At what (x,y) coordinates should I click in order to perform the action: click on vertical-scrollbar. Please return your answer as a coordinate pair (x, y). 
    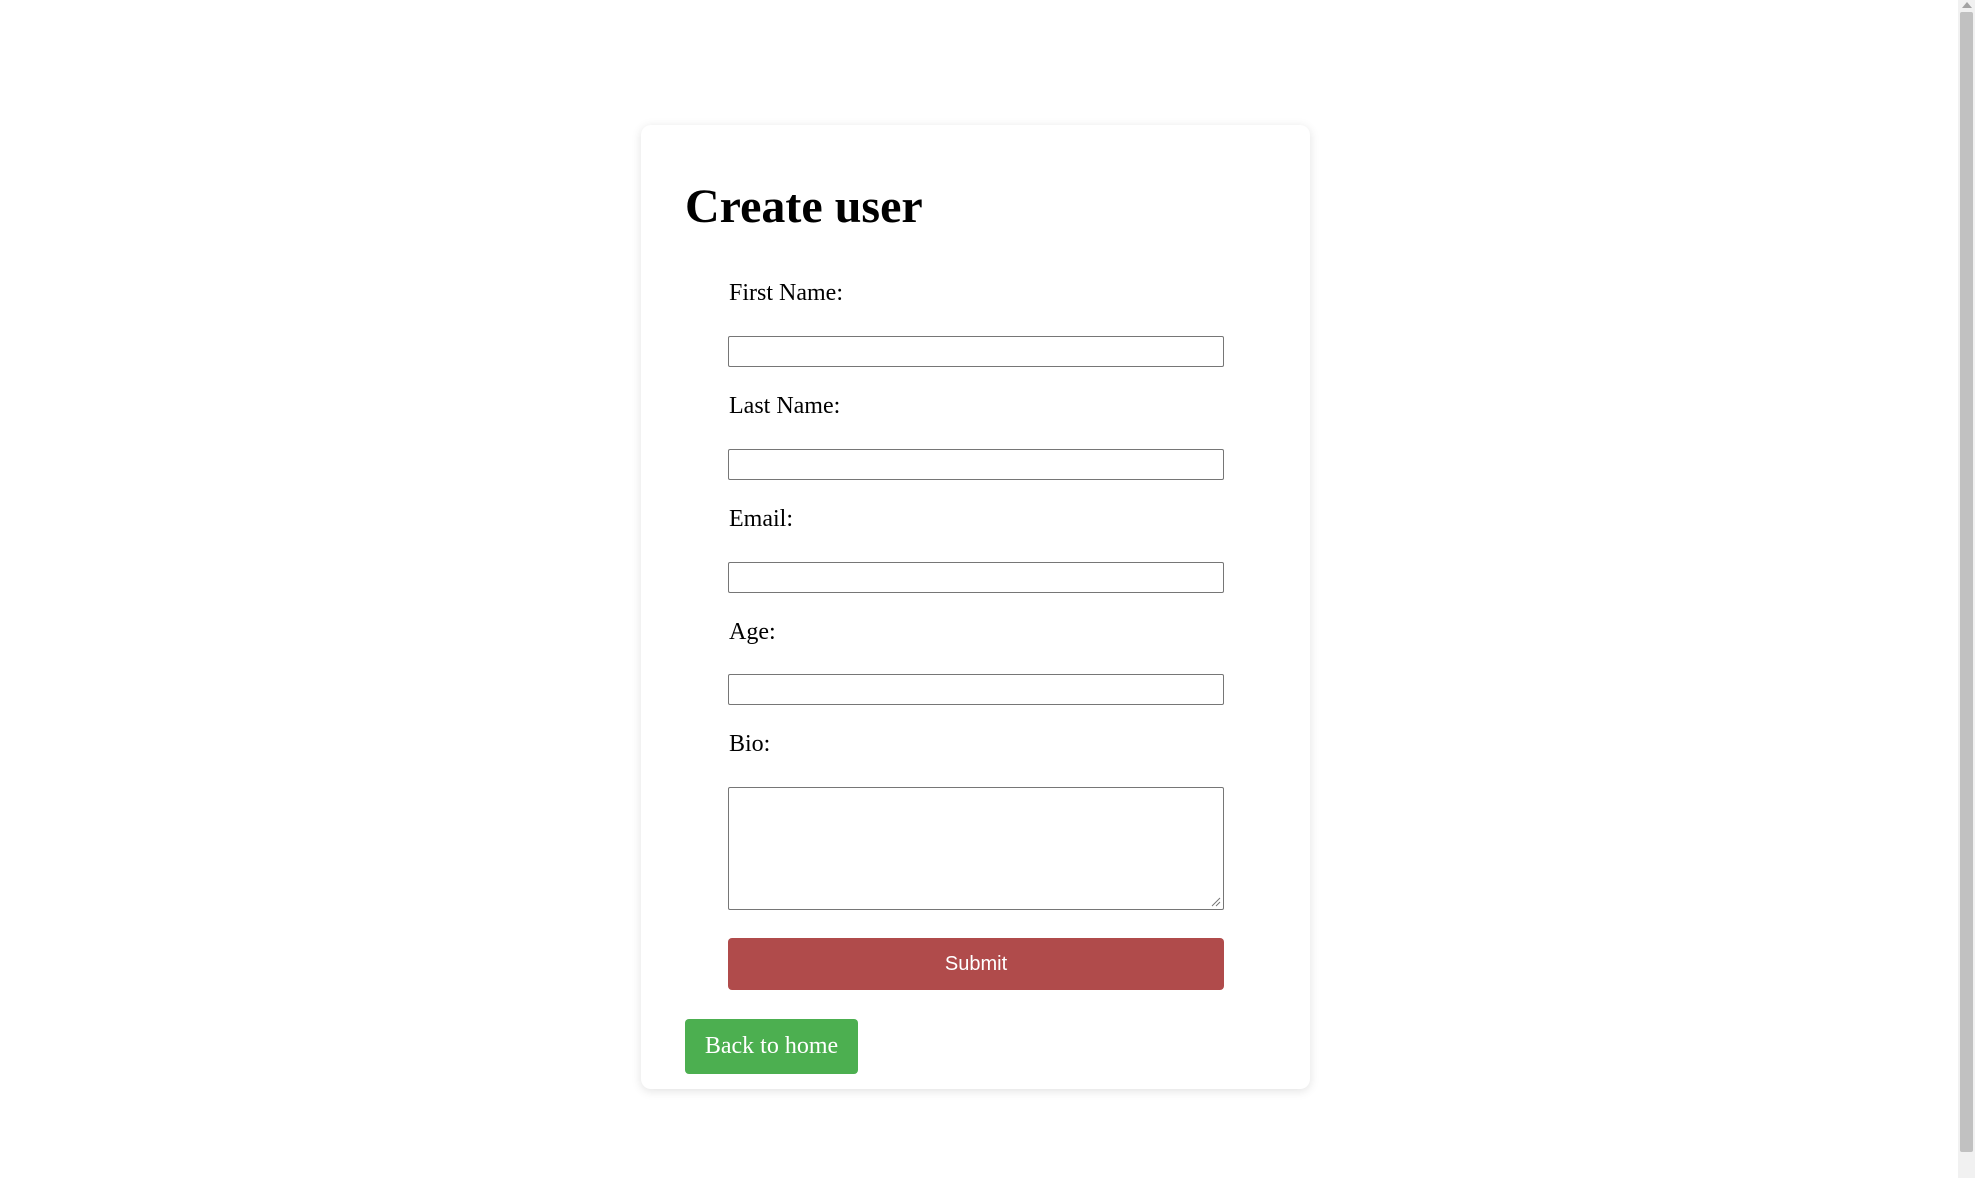
    Looking at the image, I should click on (1966, 589).